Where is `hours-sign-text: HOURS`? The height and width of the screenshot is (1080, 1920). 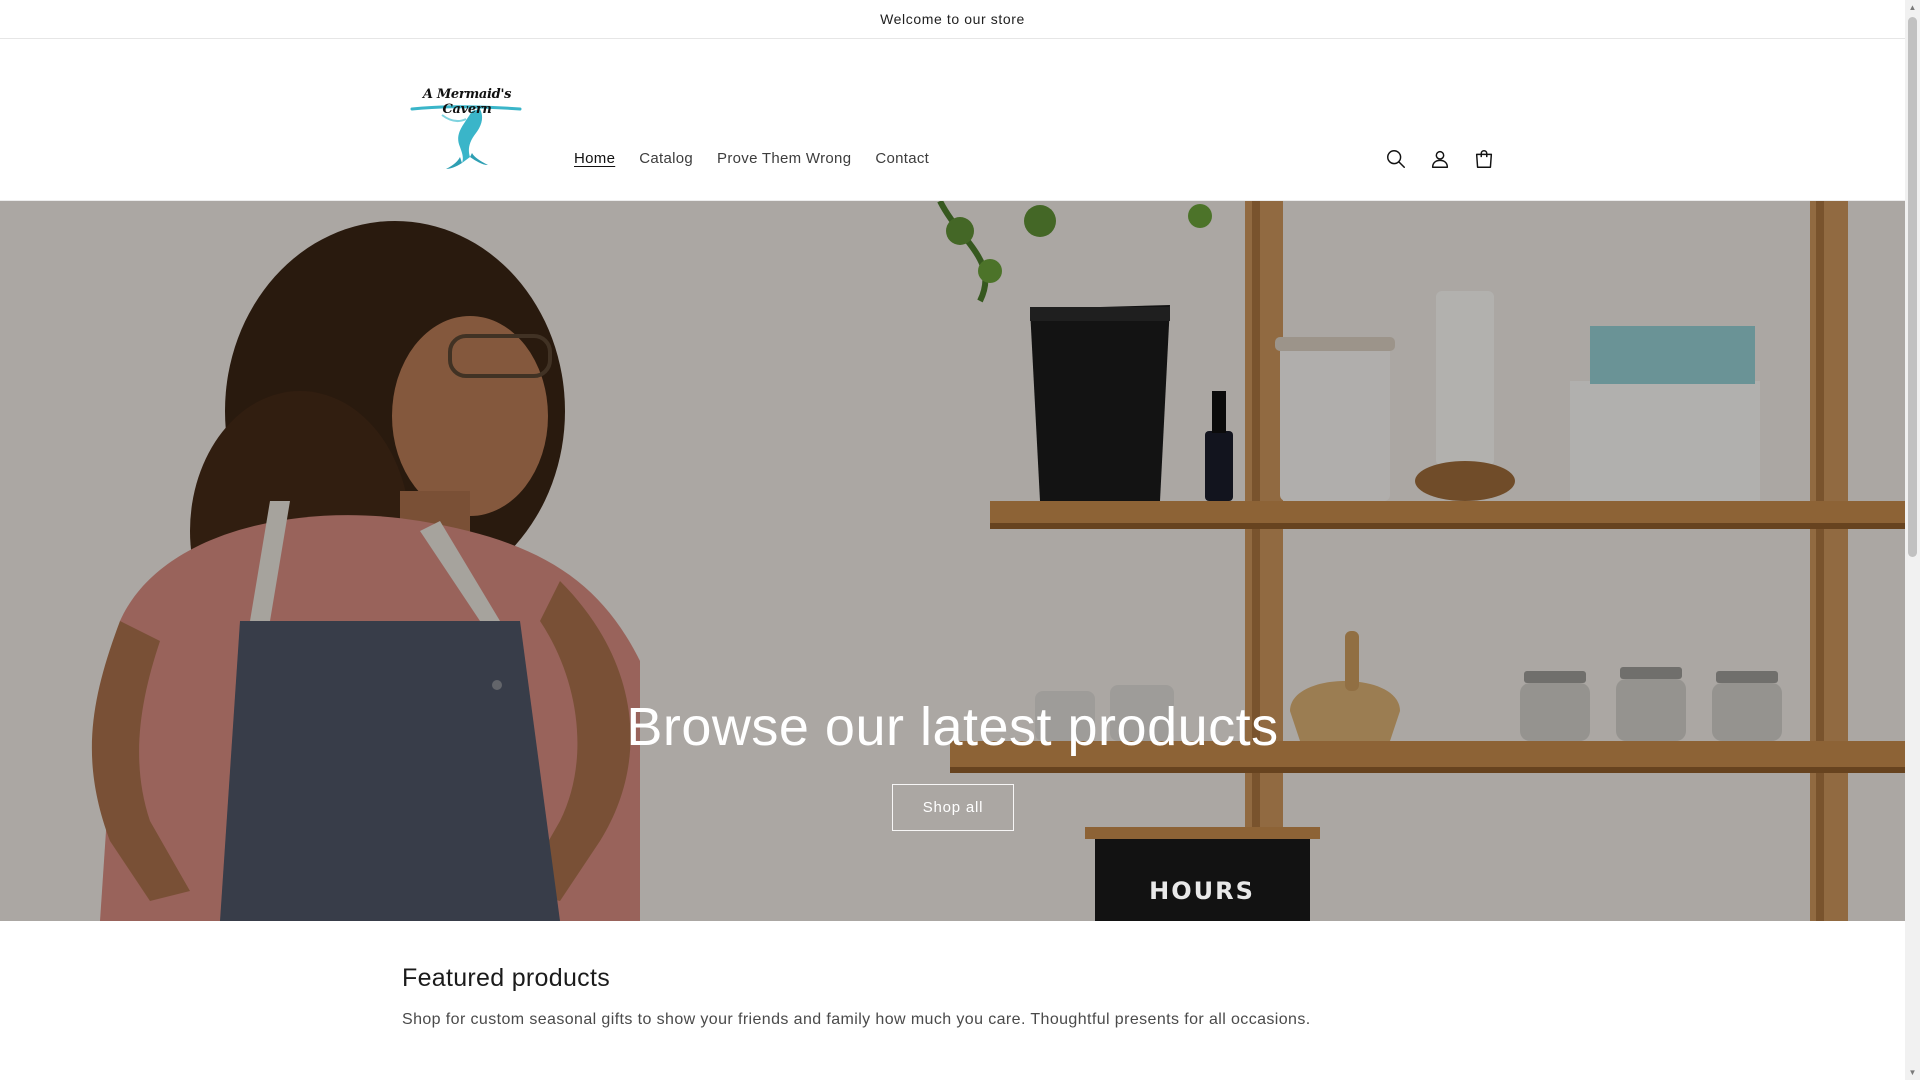 hours-sign-text: HOURS is located at coordinates (1202, 891).